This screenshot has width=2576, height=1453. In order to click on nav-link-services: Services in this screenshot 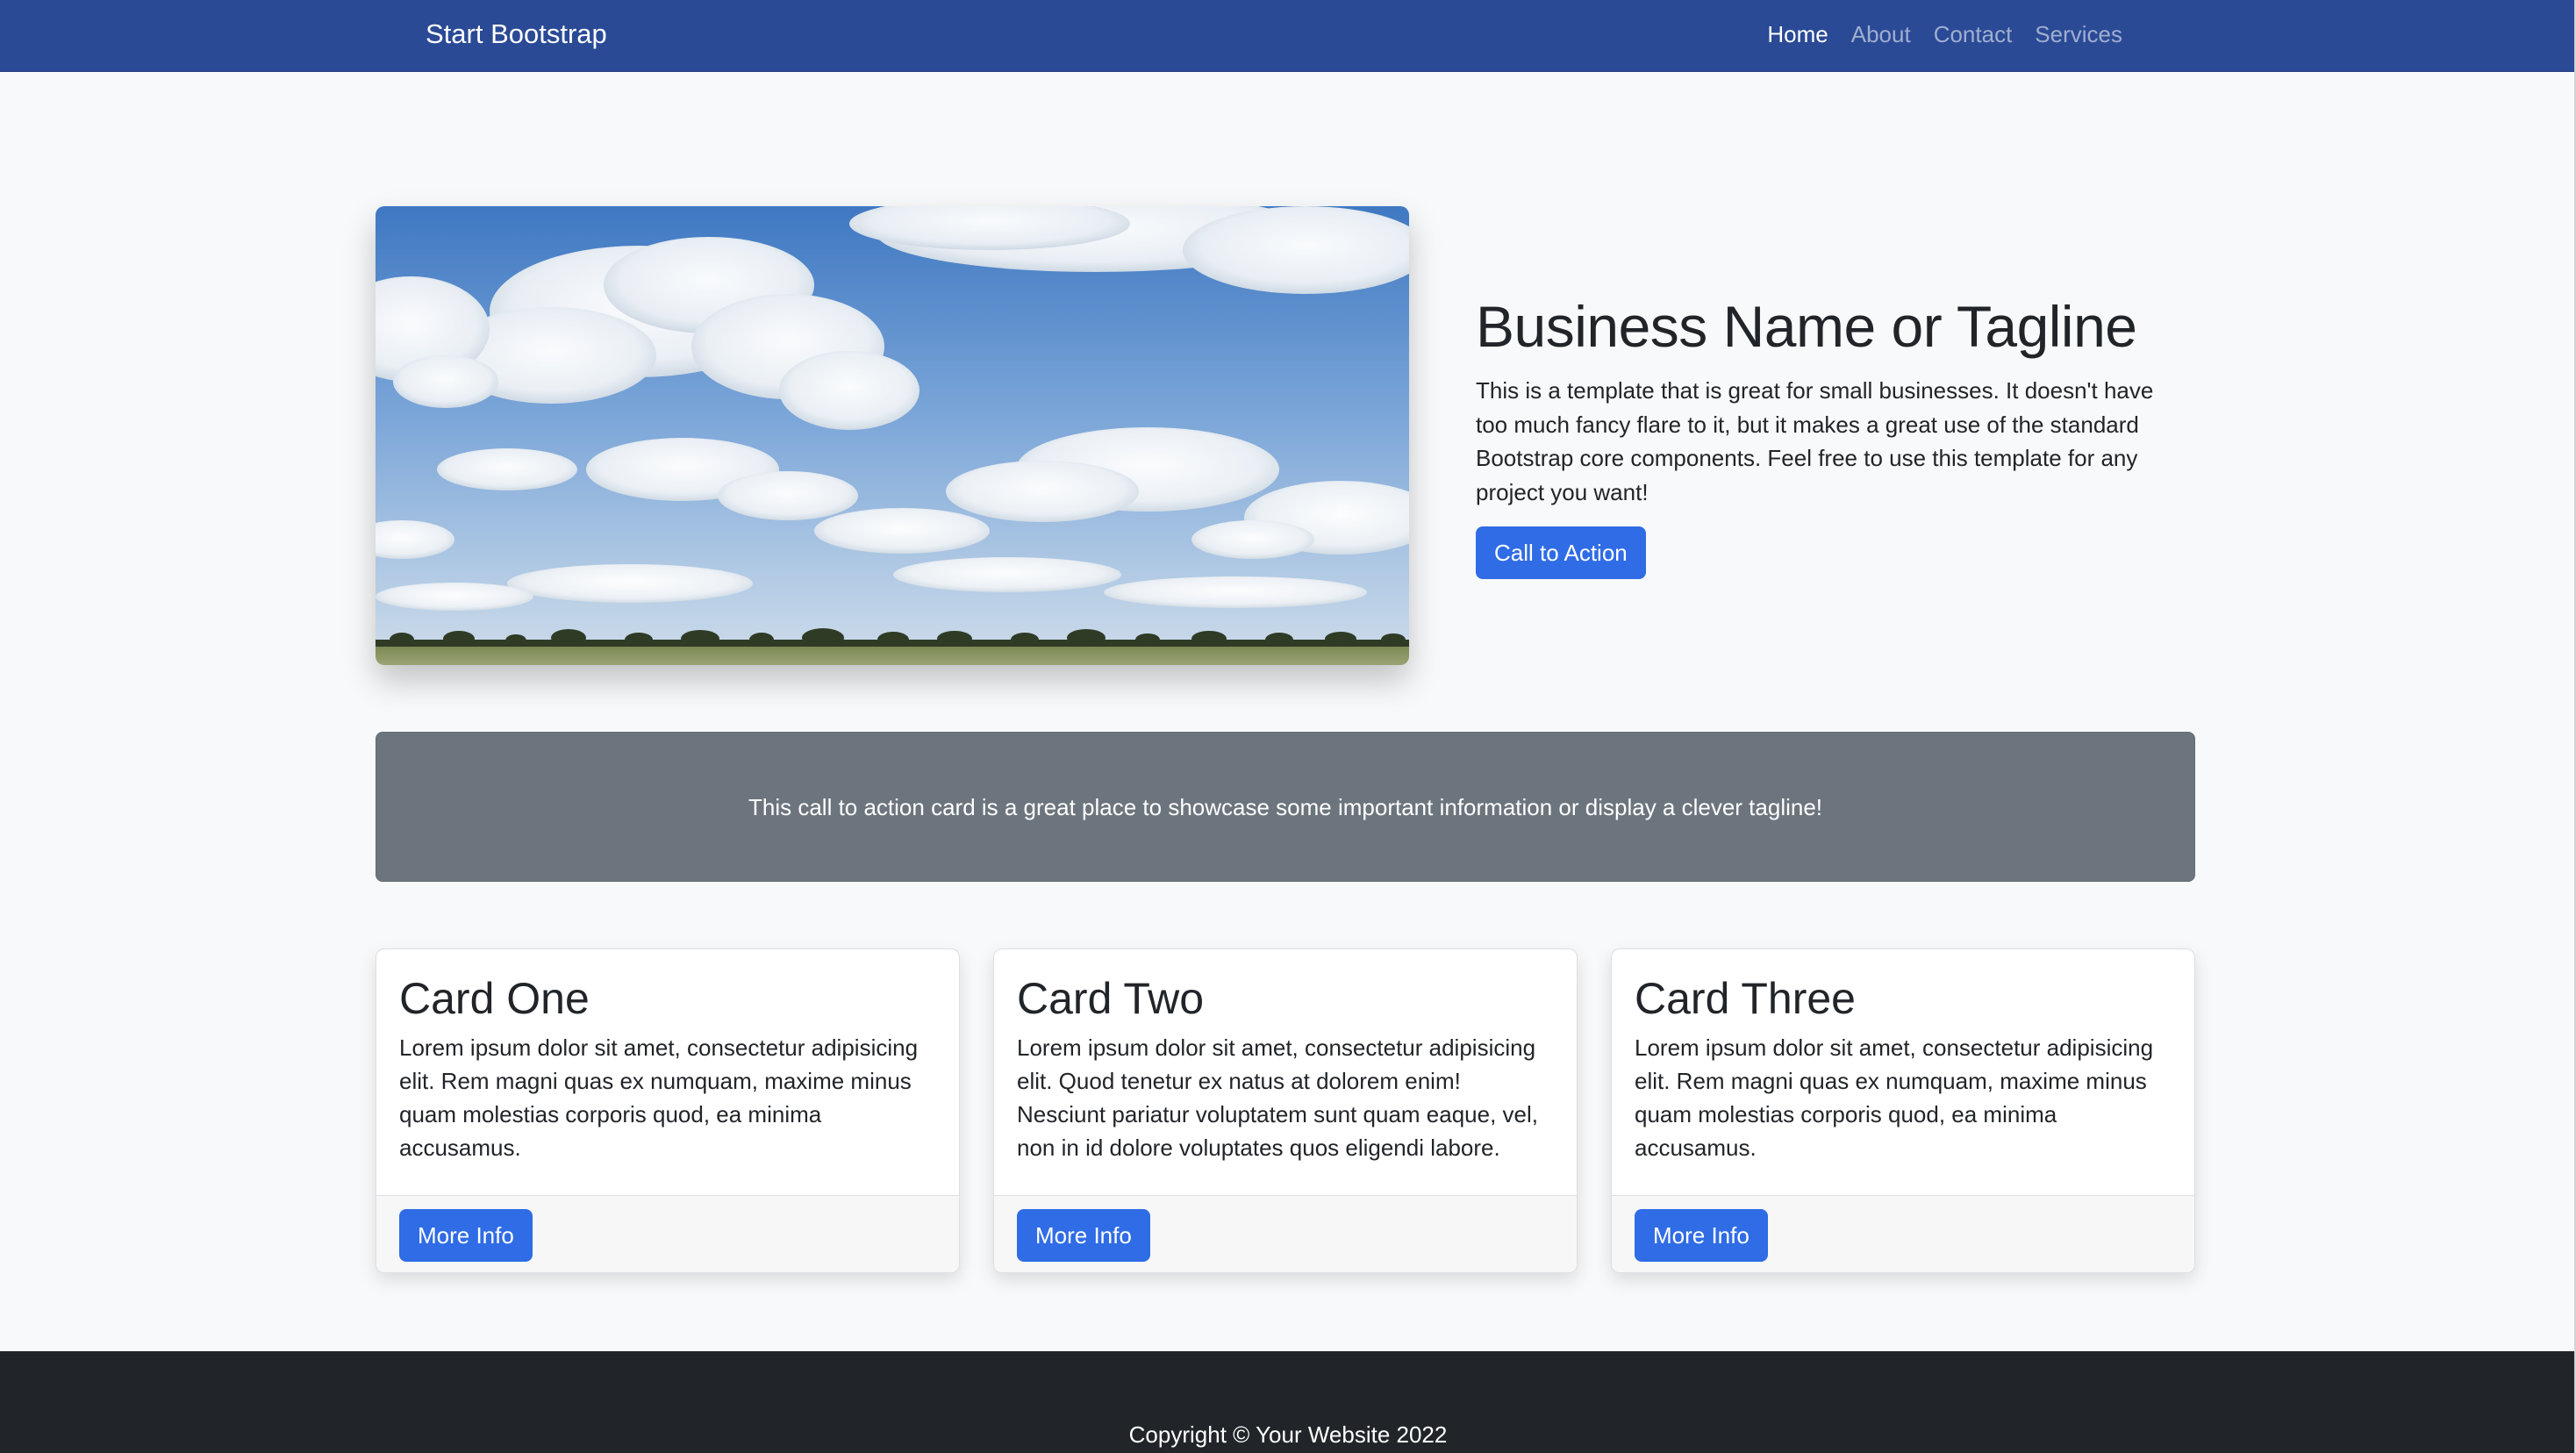, I will do `click(2078, 35)`.